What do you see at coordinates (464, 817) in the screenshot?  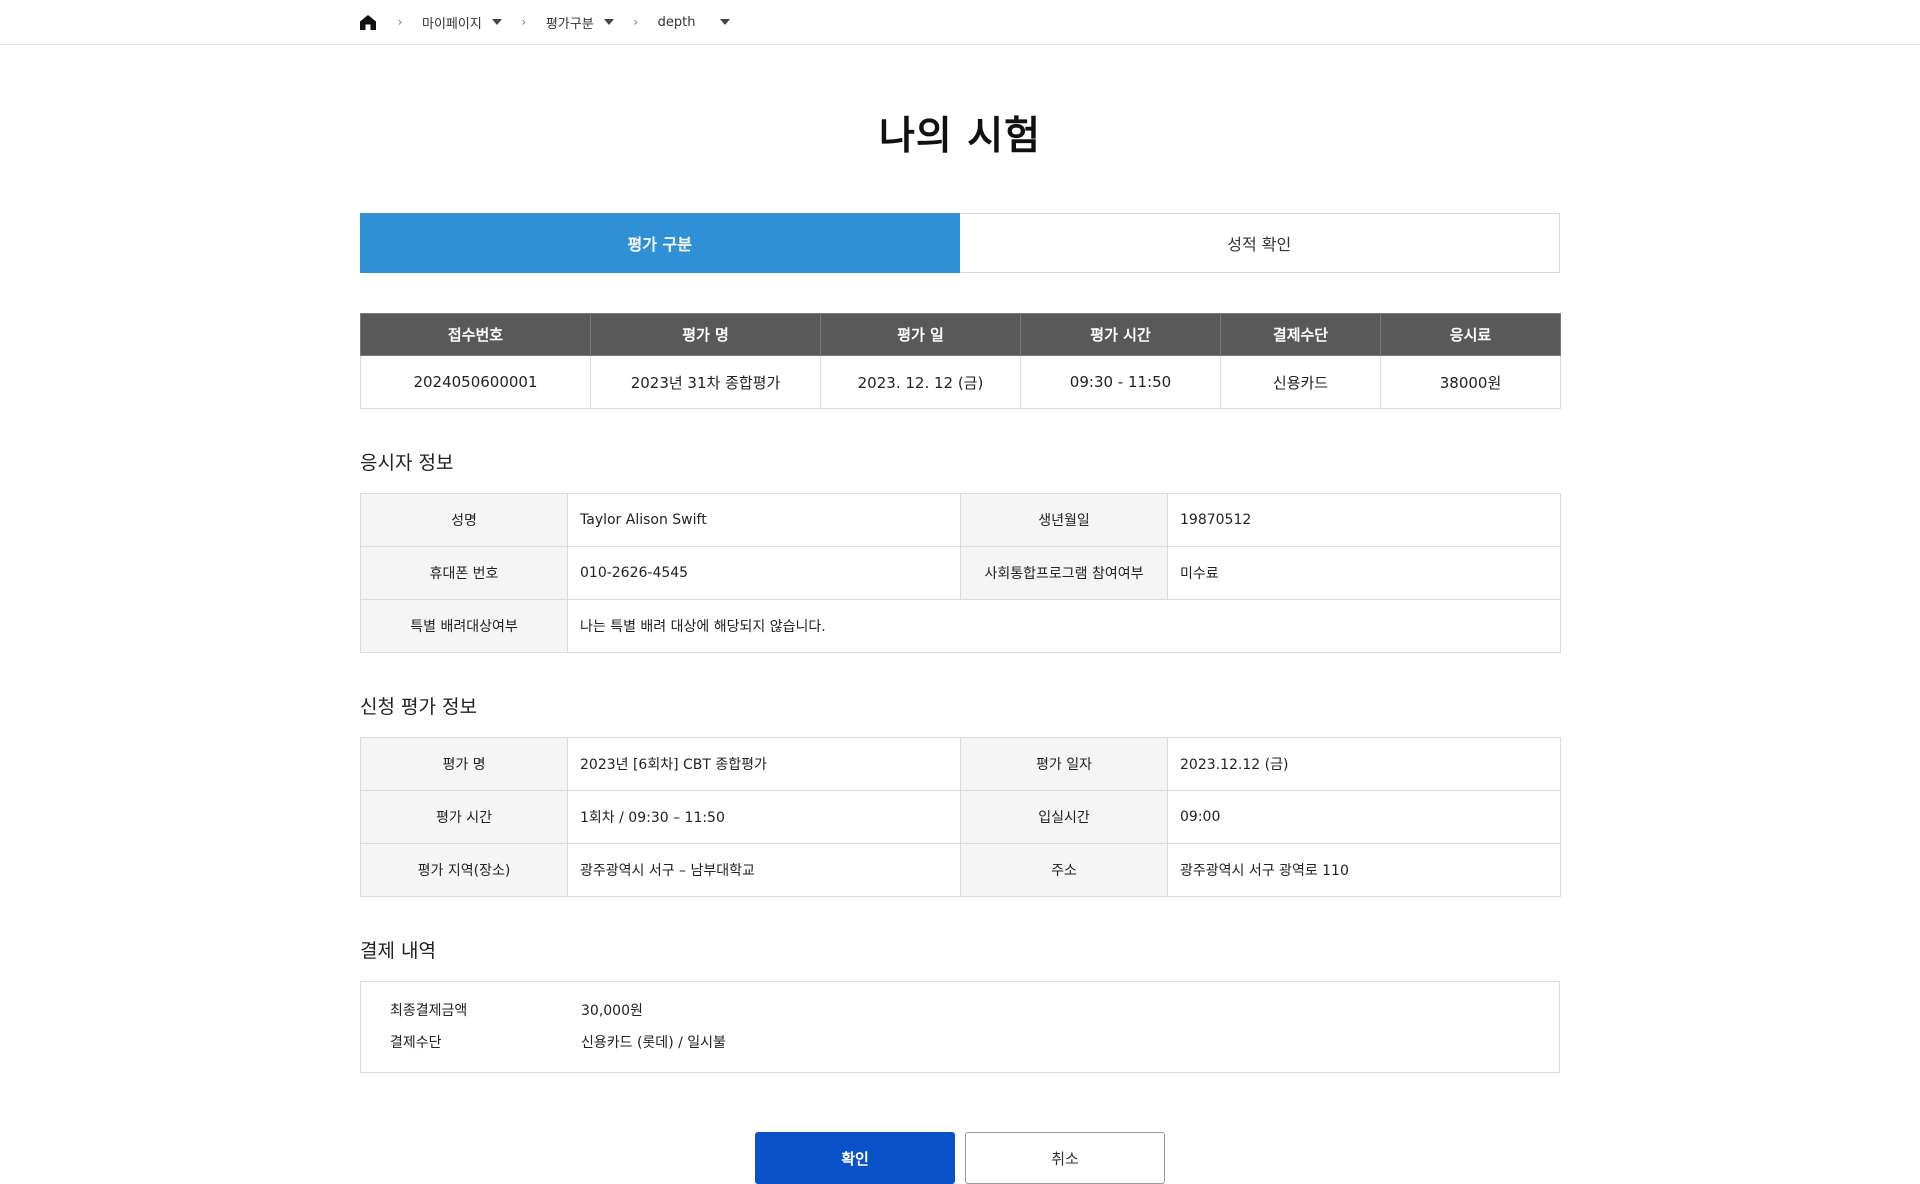 I see `field-label: 평가 시간` at bounding box center [464, 817].